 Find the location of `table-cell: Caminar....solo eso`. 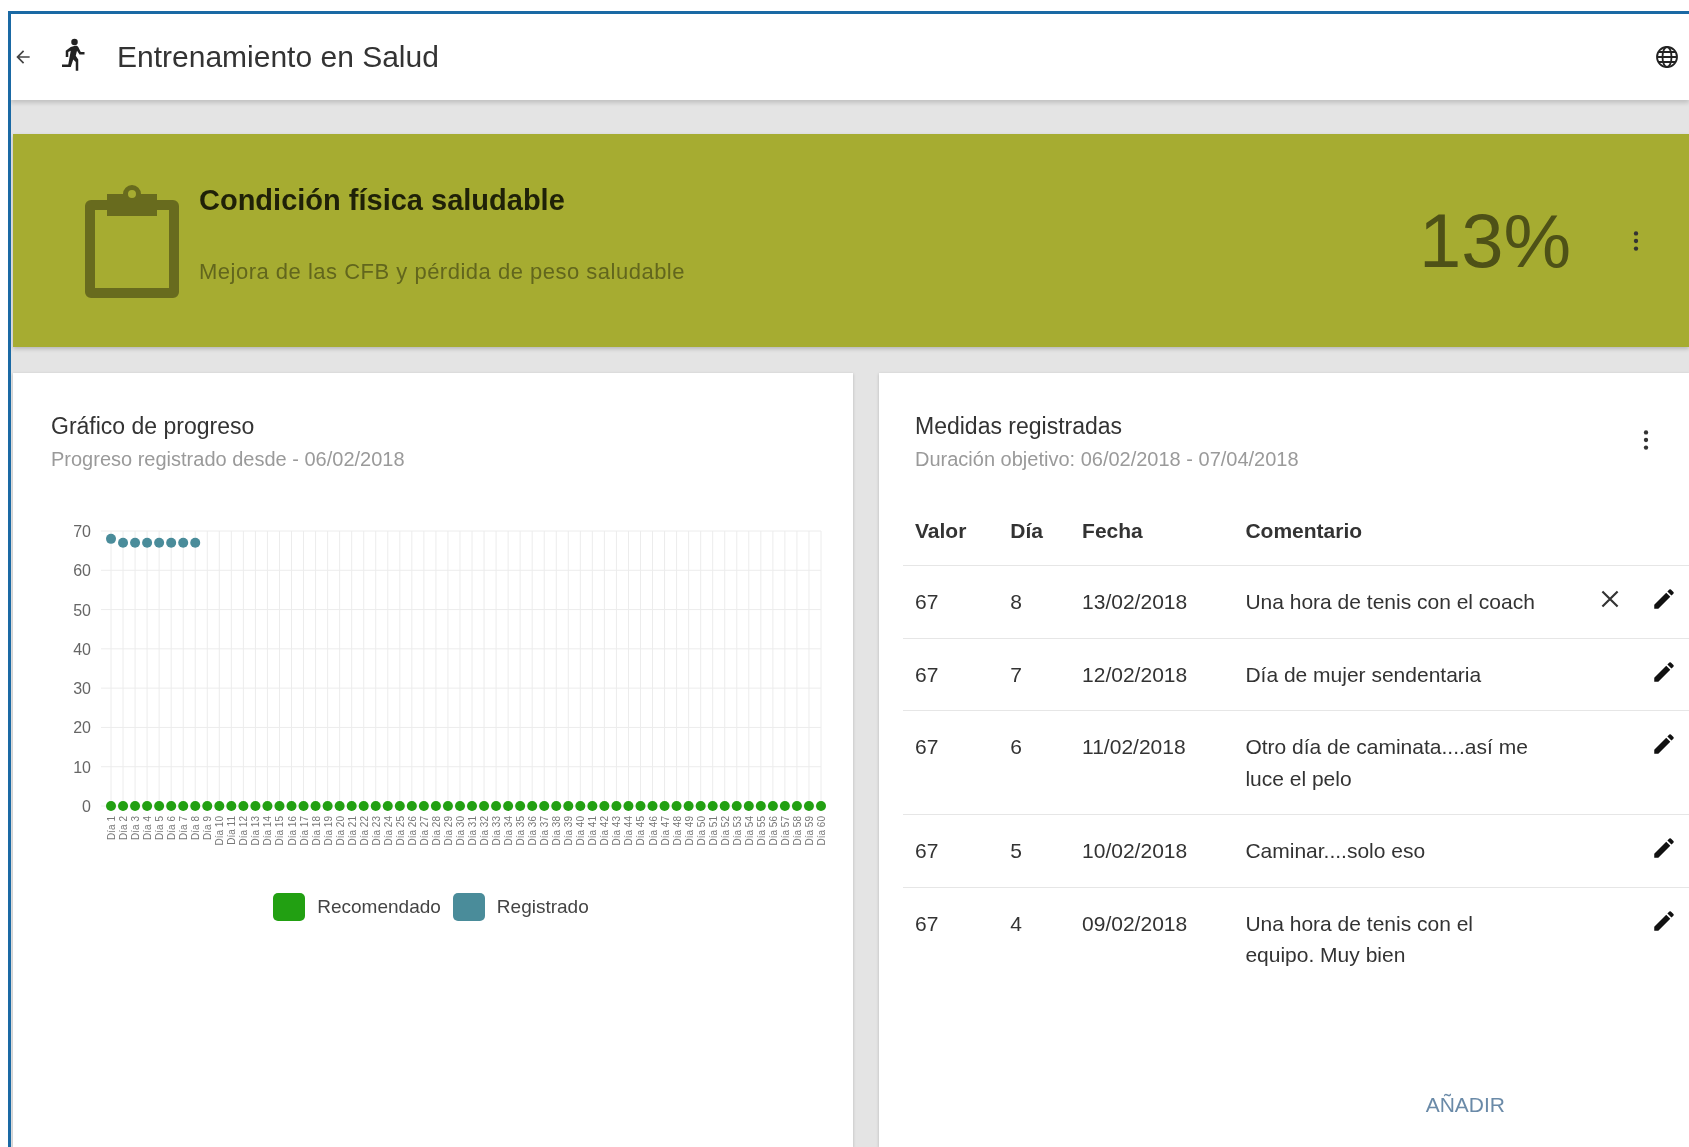

table-cell: Caminar....solo eso is located at coordinates (1395, 850).